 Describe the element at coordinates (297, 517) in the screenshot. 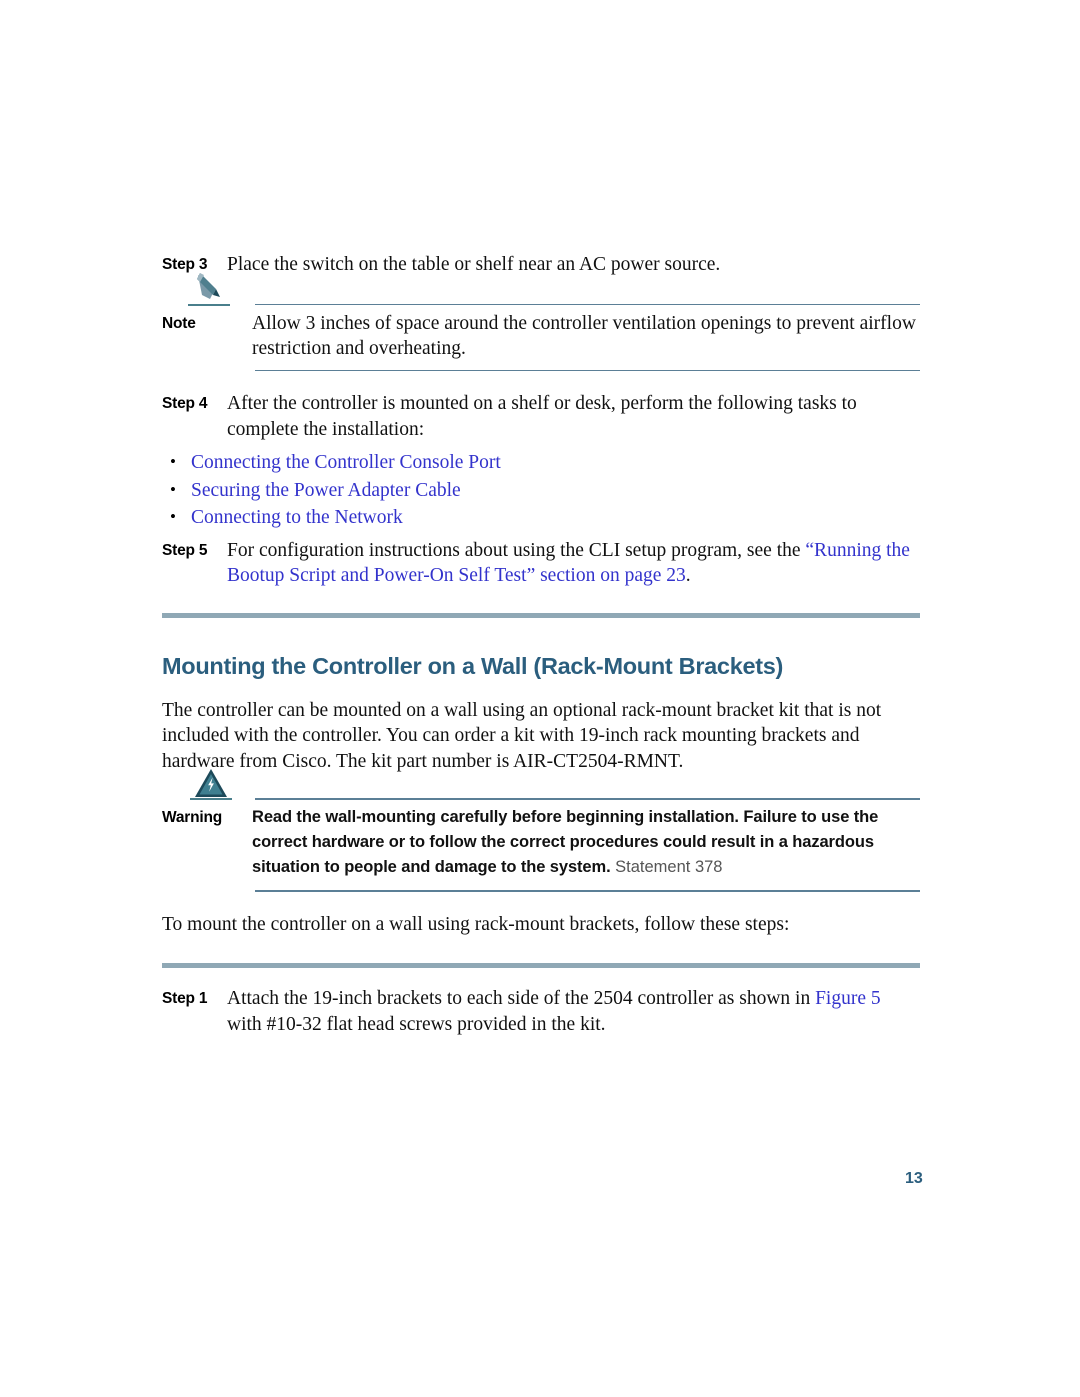

I see `link-connecting-to-network: Connecting to the Network` at that location.